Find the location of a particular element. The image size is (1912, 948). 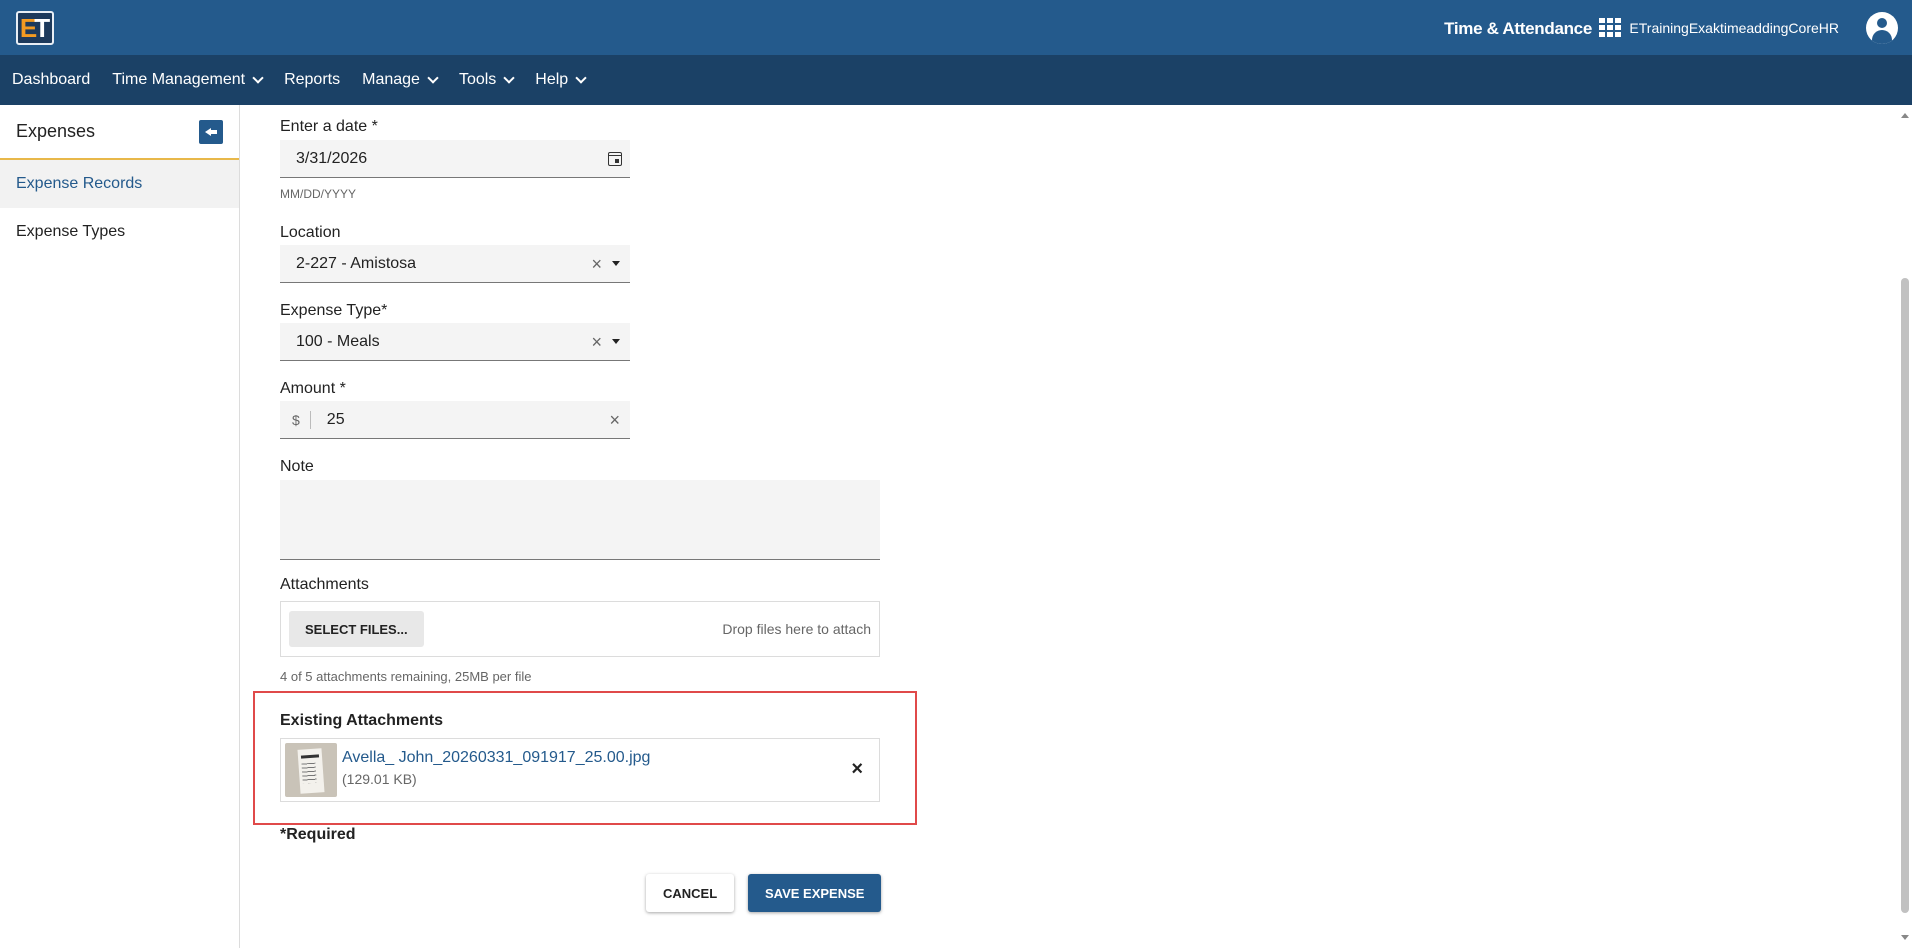

required-note: *Required is located at coordinates (318, 834).